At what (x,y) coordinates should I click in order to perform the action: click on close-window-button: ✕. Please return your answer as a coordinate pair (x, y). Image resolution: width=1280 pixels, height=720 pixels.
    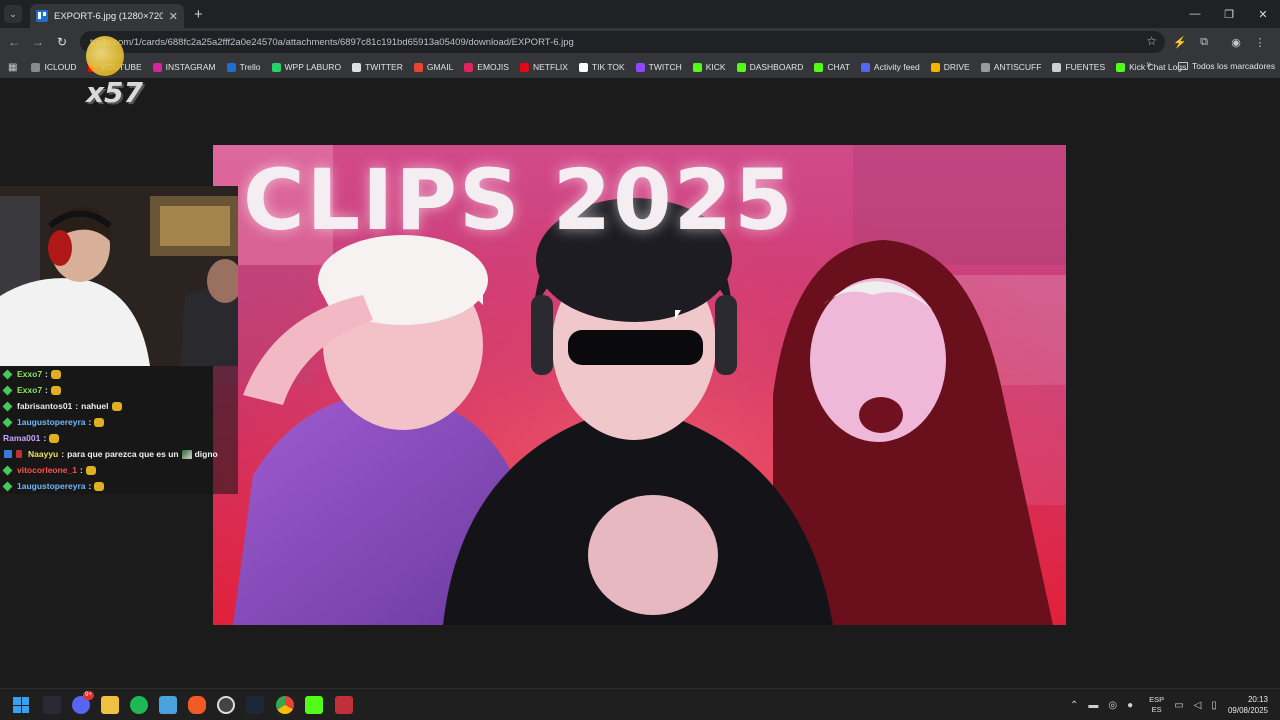
    Looking at the image, I should click on (1263, 14).